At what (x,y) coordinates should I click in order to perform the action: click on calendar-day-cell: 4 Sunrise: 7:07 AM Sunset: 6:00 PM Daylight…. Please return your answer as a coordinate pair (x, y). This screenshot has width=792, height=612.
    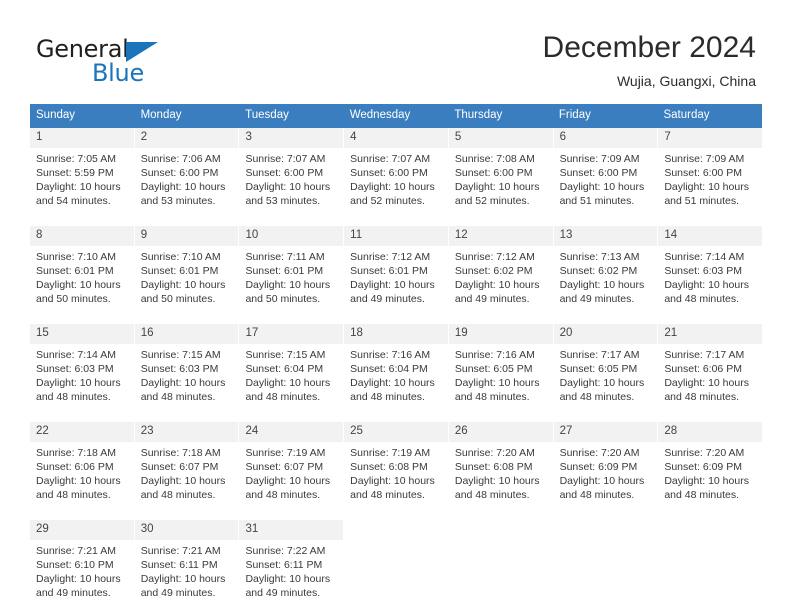
    Looking at the image, I should click on (396, 172).